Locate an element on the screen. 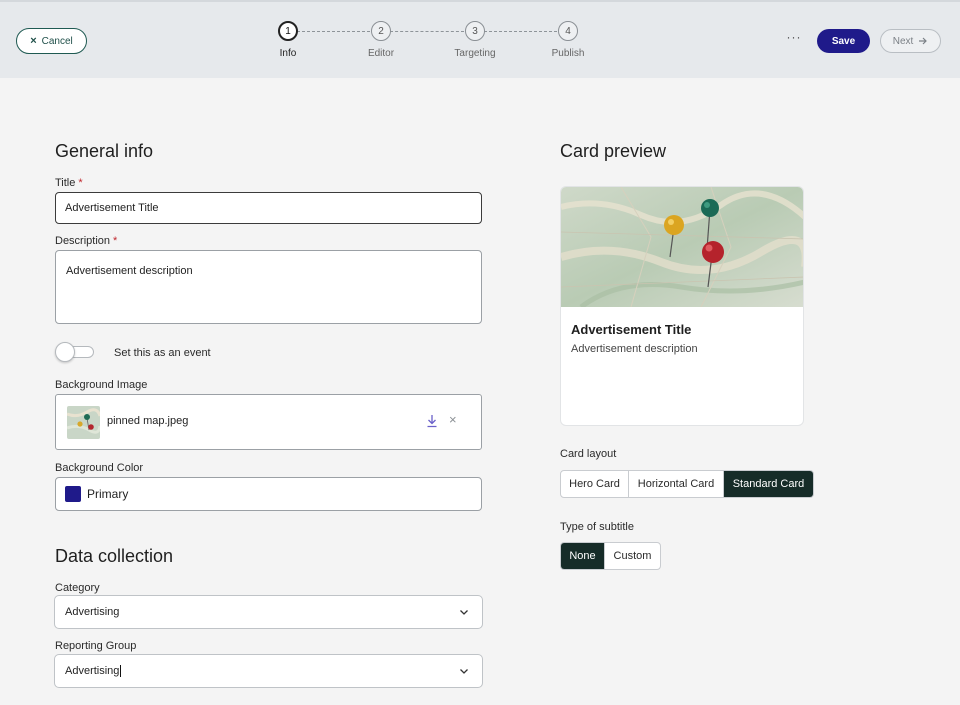  card-layout-selector: Hero Card Horizontal Card Standard Card is located at coordinates (687, 484).